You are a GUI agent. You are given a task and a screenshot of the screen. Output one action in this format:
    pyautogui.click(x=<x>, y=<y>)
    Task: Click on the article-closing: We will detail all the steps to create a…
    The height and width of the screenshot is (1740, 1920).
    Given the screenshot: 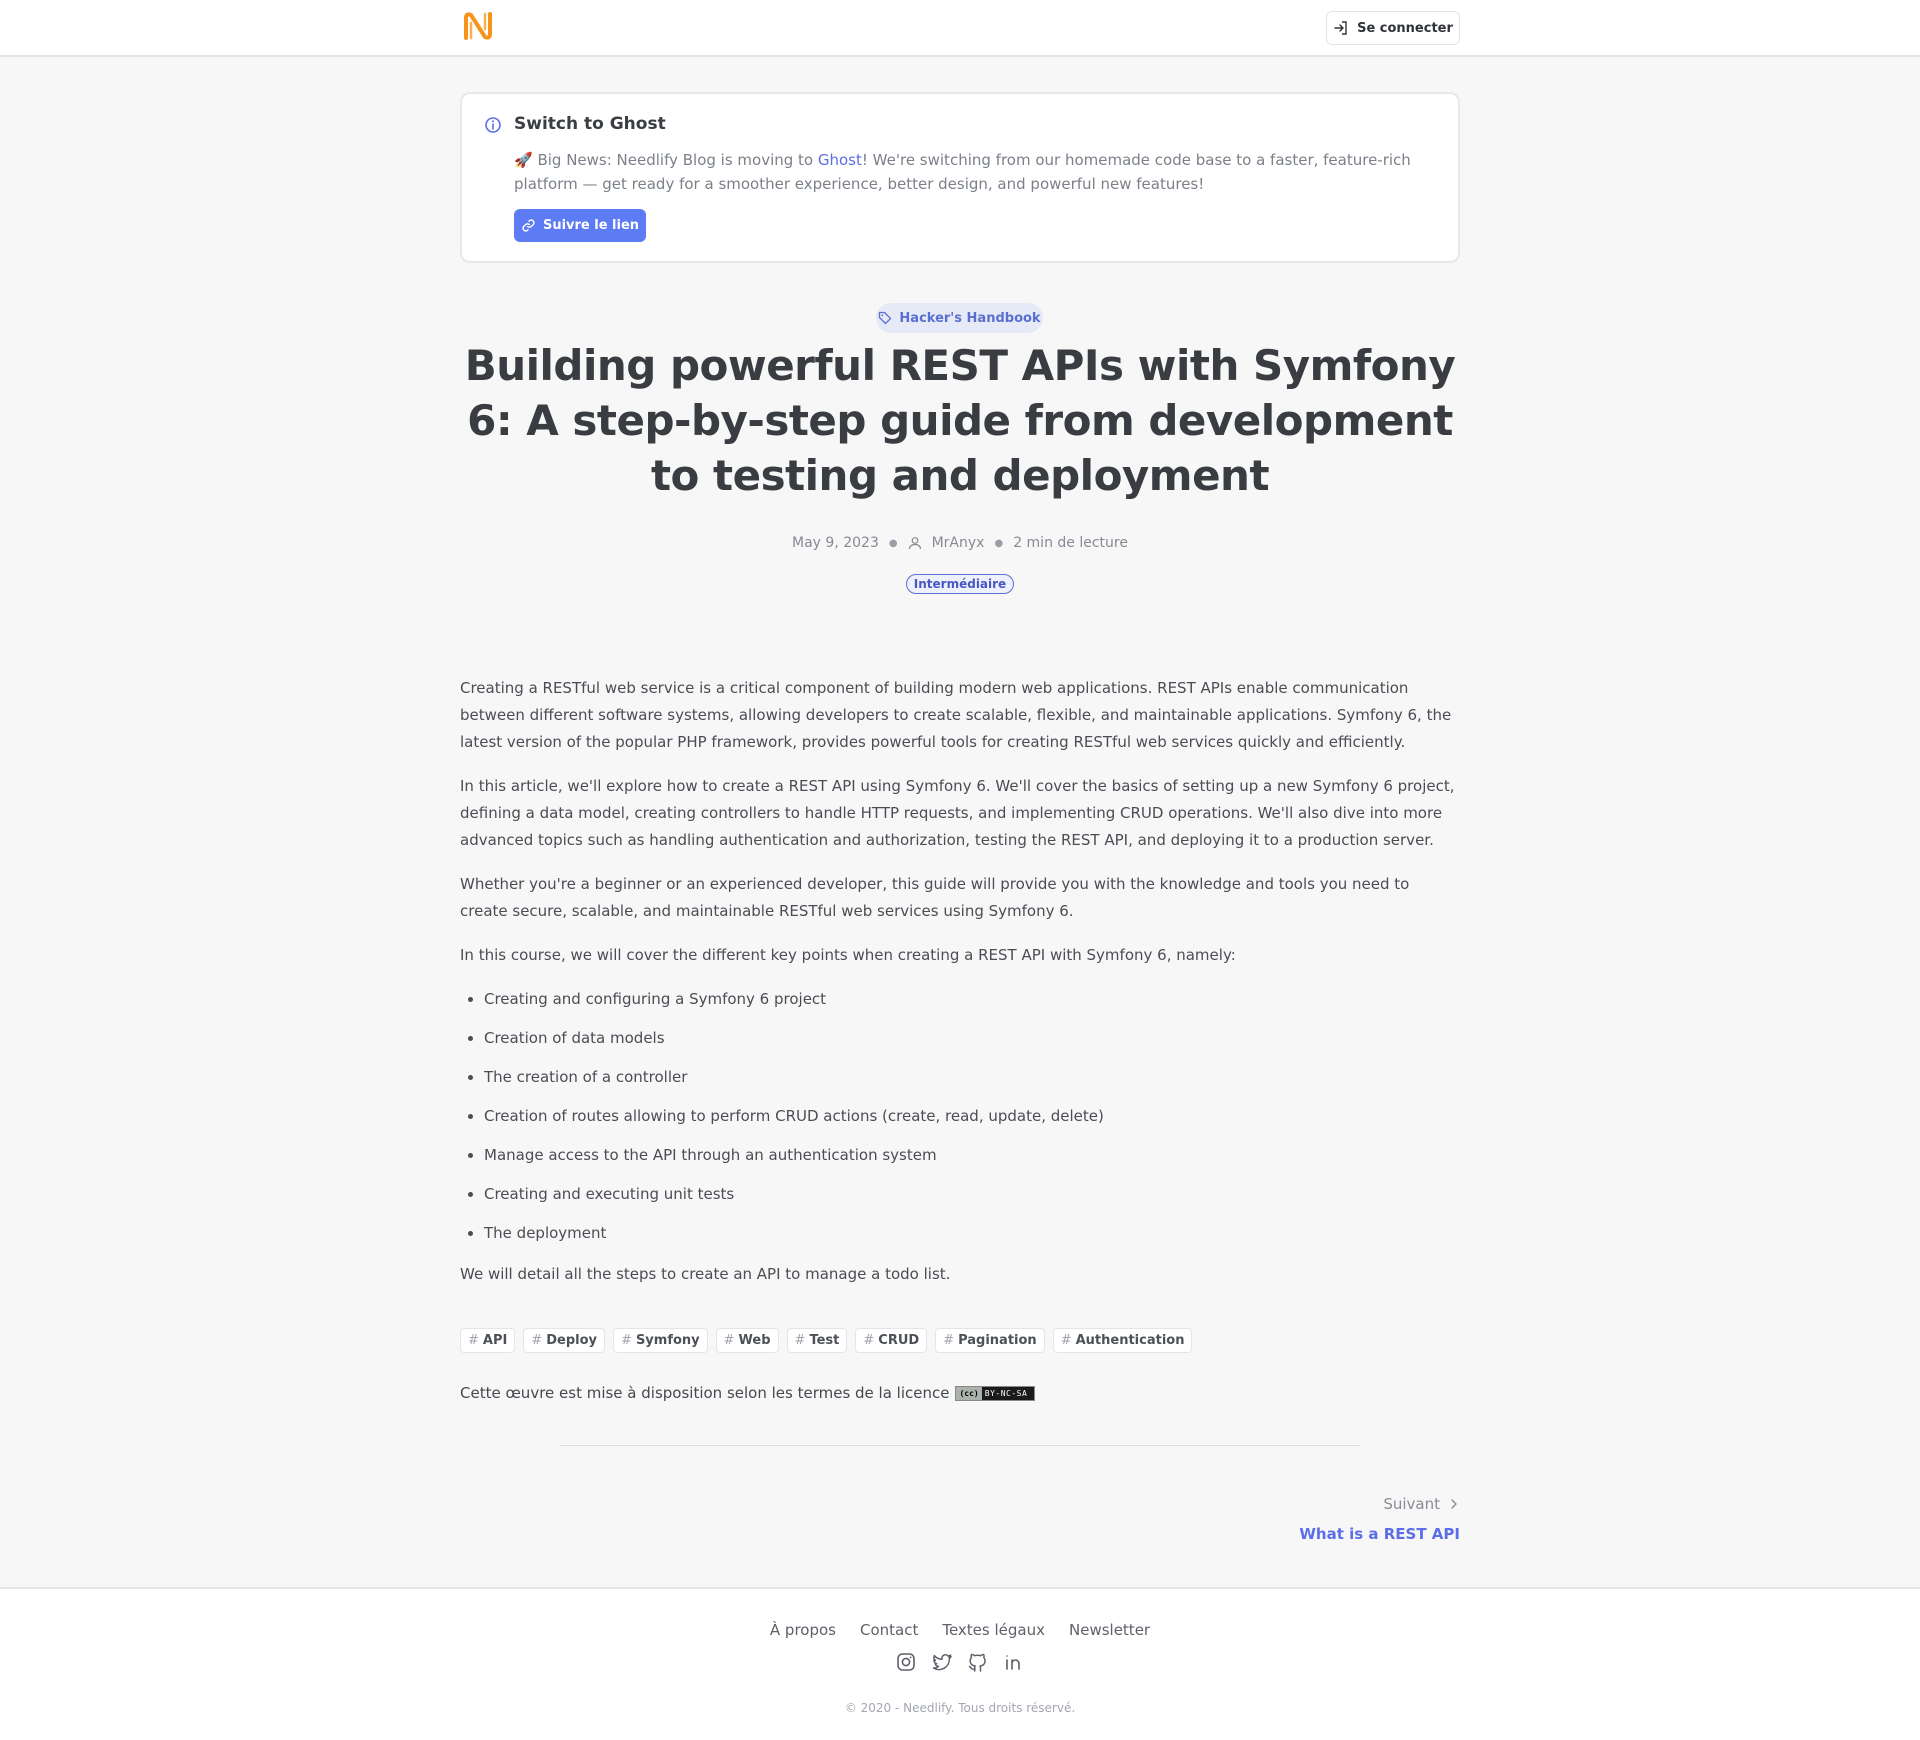 What is the action you would take?
    pyautogui.click(x=705, y=1274)
    